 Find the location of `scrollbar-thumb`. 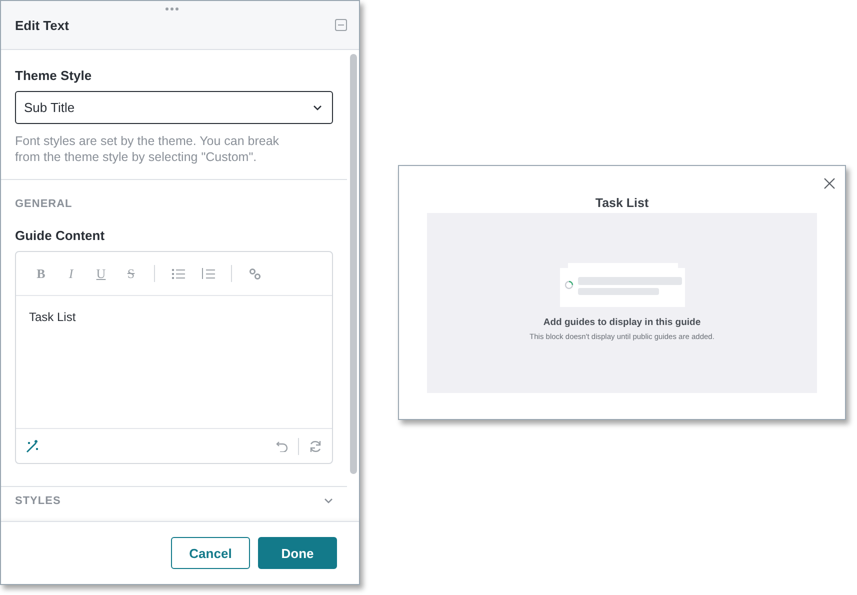

scrollbar-thumb is located at coordinates (353, 264).